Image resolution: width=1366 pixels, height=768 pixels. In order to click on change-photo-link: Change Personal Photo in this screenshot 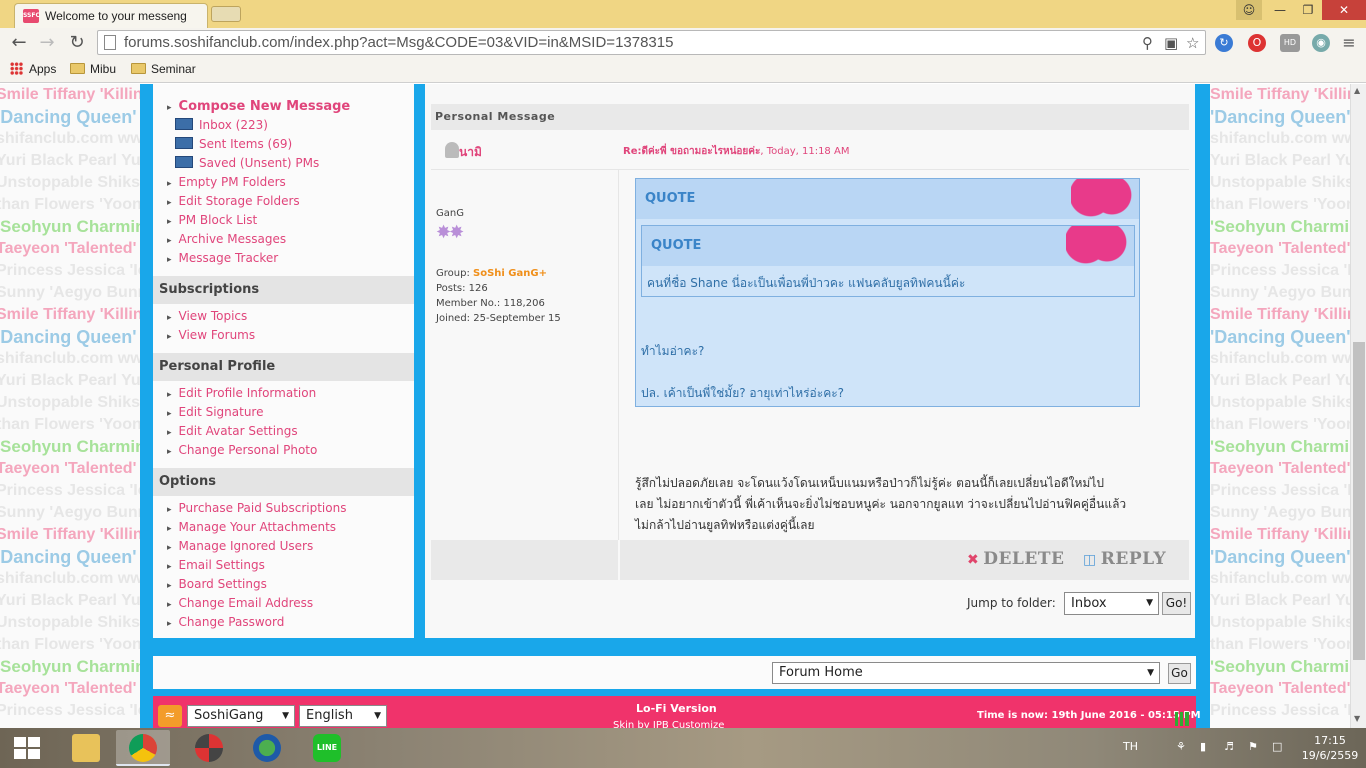, I will do `click(242, 450)`.